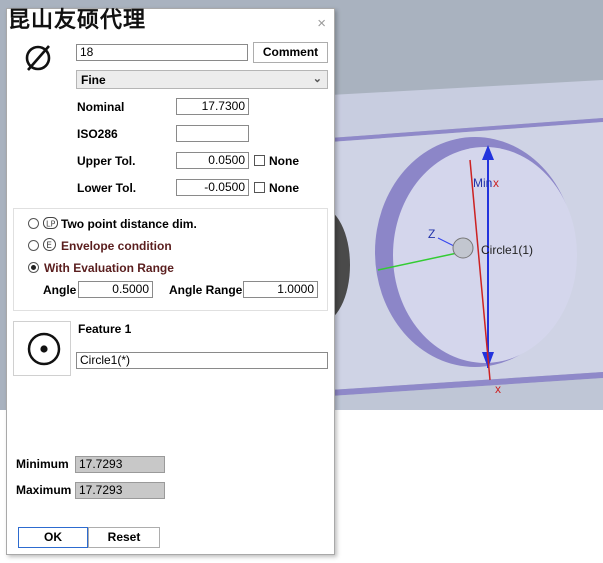  I want to click on envelope-e-icon: E, so click(49, 244).